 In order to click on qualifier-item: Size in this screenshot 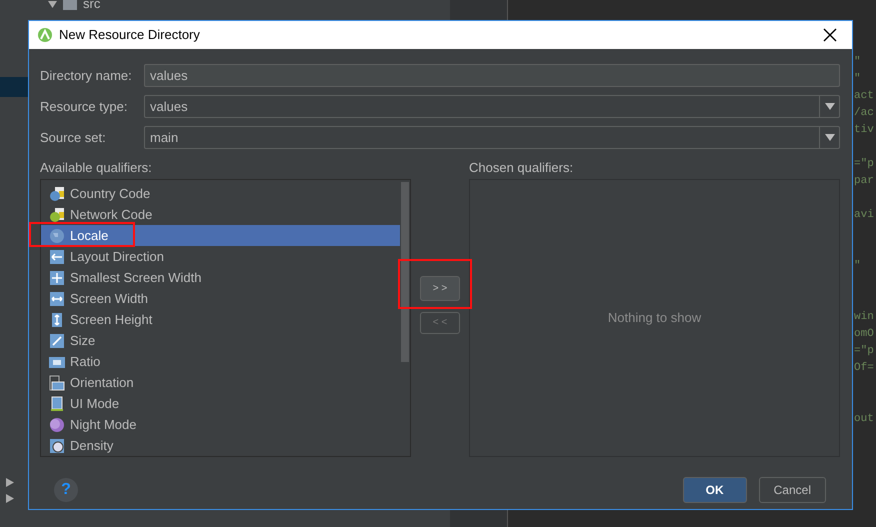, I will do `click(220, 340)`.